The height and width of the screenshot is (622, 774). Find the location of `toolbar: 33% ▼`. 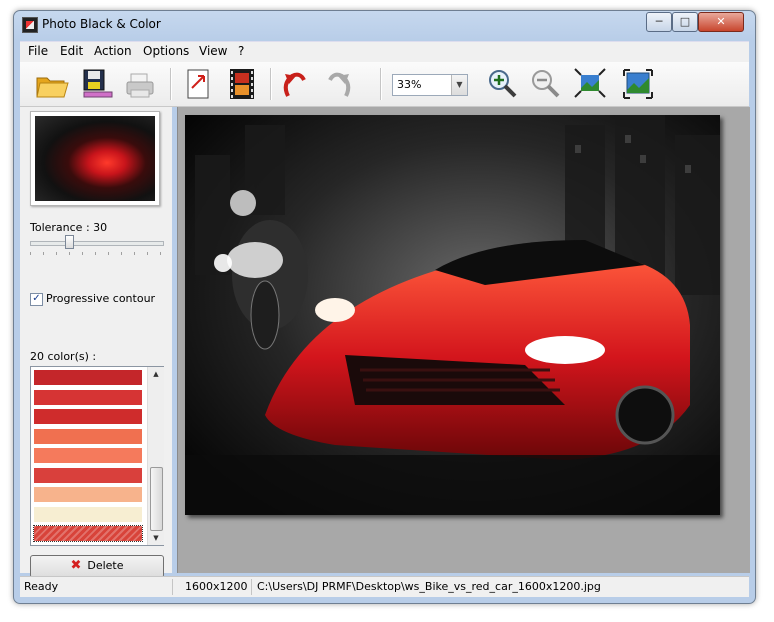

toolbar: 33% ▼ is located at coordinates (384, 84).